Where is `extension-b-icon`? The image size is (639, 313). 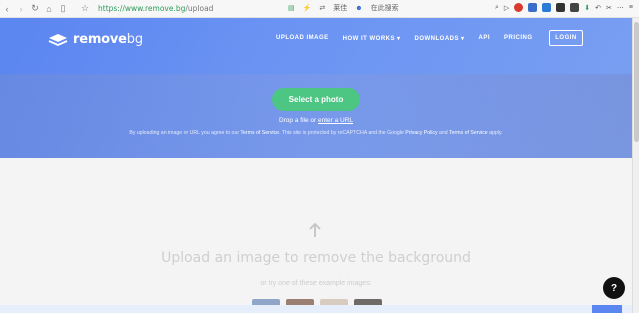 extension-b-icon is located at coordinates (561, 7).